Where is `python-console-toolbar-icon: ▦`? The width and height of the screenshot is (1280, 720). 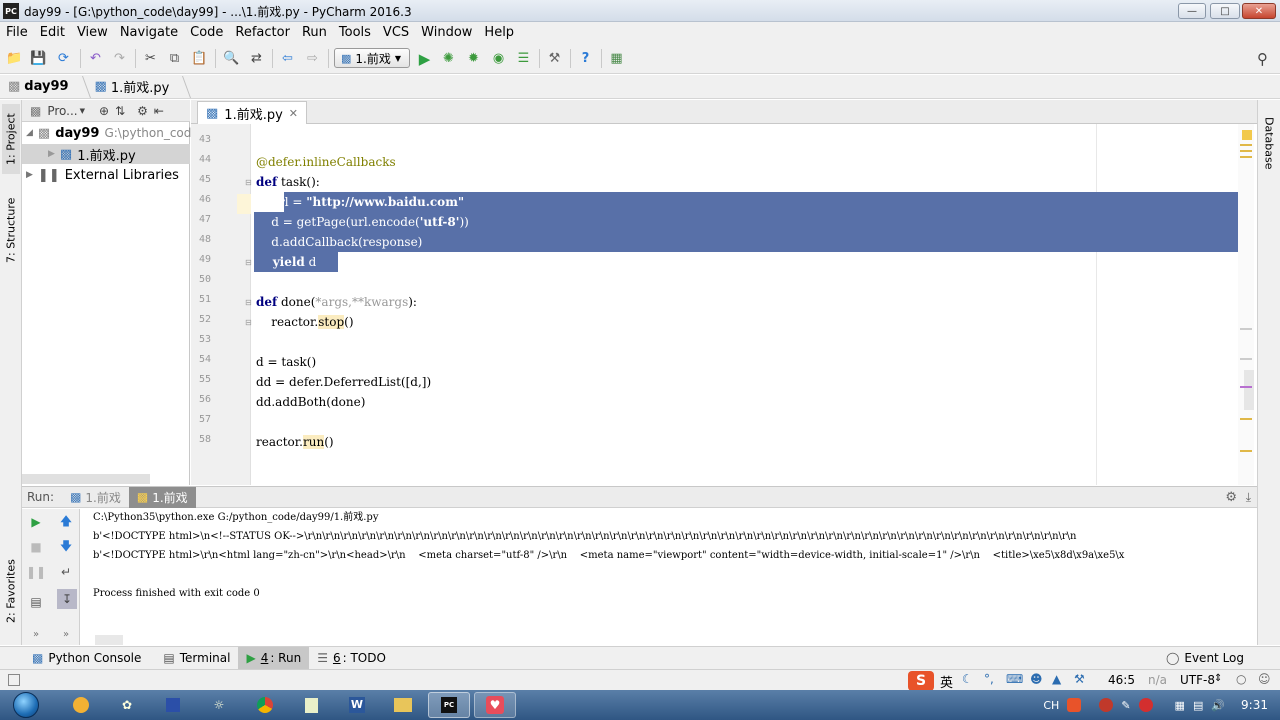
python-console-toolbar-icon: ▦ is located at coordinates (616, 58).